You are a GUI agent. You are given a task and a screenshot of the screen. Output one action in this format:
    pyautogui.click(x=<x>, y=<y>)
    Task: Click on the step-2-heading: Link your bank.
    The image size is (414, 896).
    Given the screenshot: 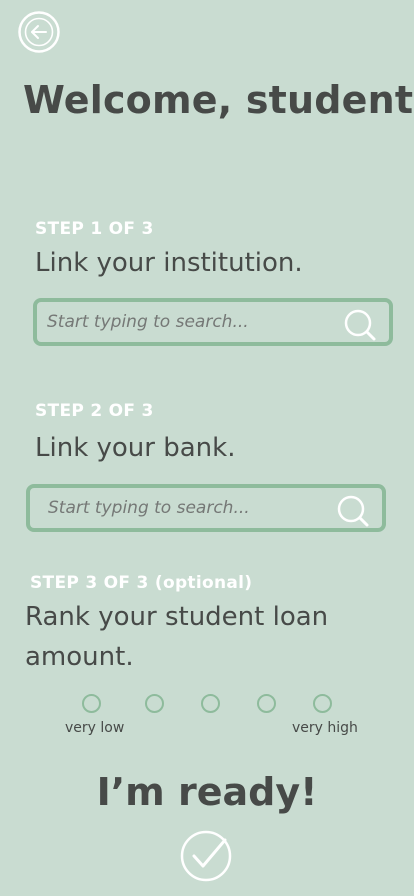 What is the action you would take?
    pyautogui.click(x=135, y=448)
    